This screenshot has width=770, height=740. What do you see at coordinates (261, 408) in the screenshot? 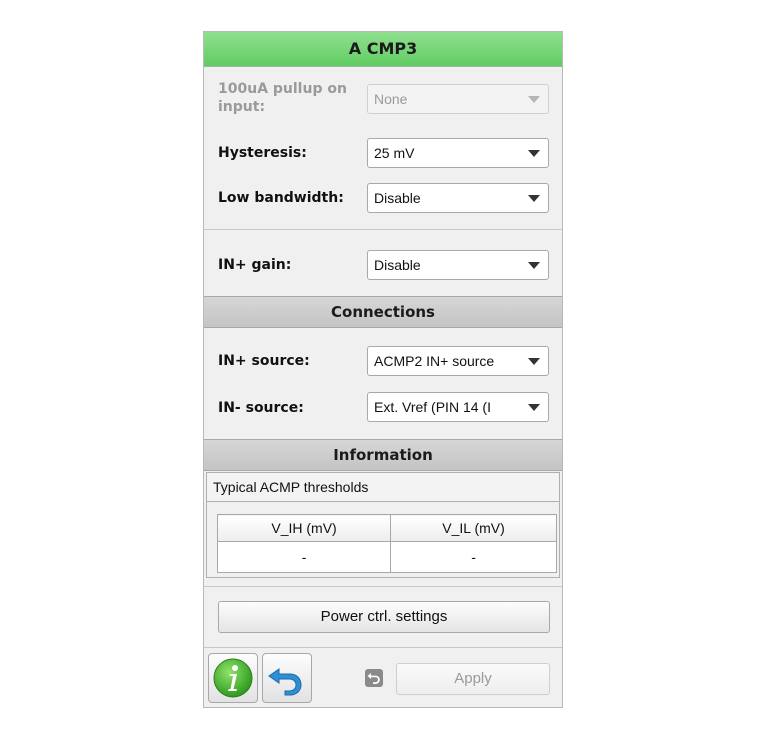
I see `in-minus-source-label: IN- source:` at bounding box center [261, 408].